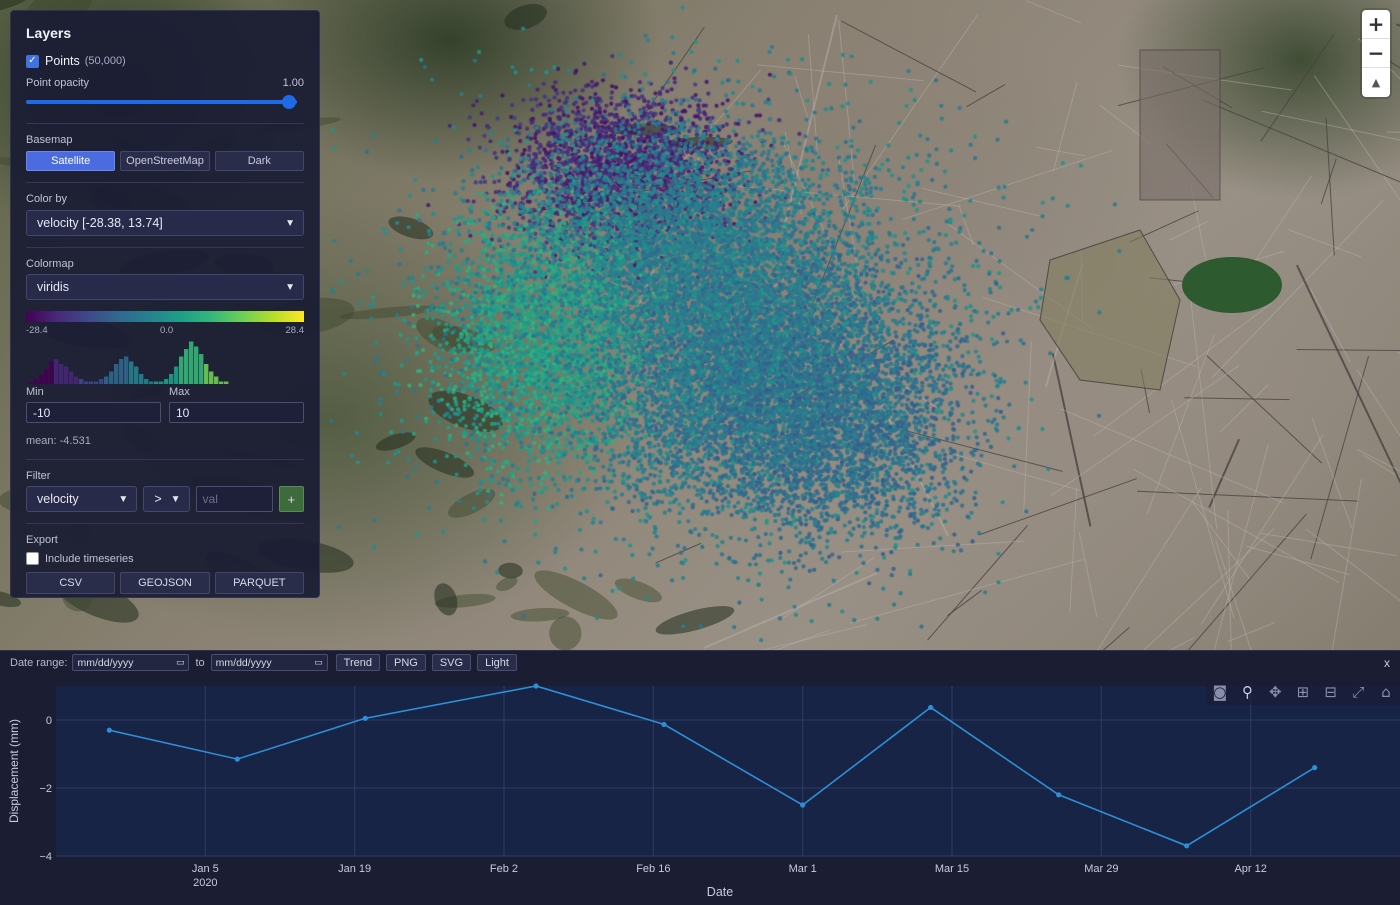  What do you see at coordinates (1101, 869) in the screenshot?
I see `x-tick-label: Mar 29` at bounding box center [1101, 869].